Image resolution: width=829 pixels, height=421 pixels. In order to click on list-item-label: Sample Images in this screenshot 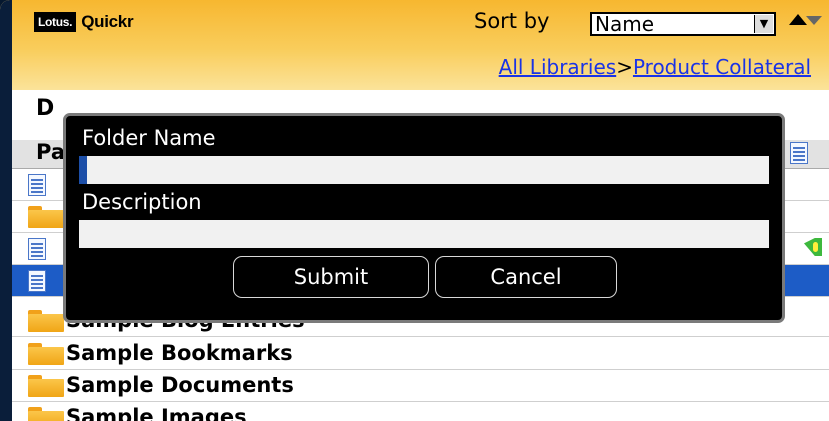, I will do `click(156, 413)`.